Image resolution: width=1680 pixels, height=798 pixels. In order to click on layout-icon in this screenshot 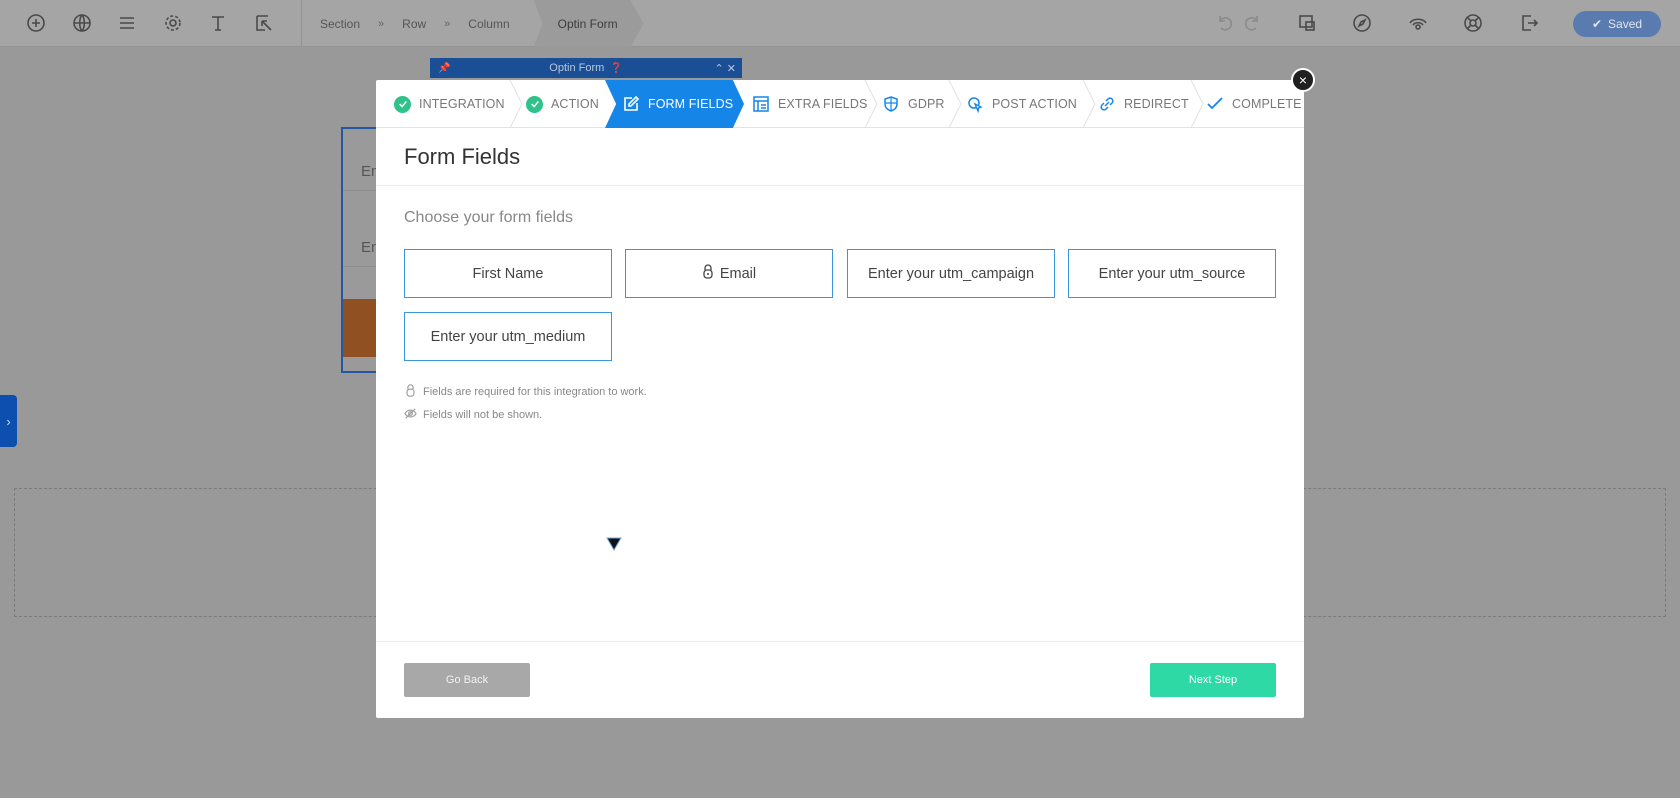, I will do `click(1307, 23)`.